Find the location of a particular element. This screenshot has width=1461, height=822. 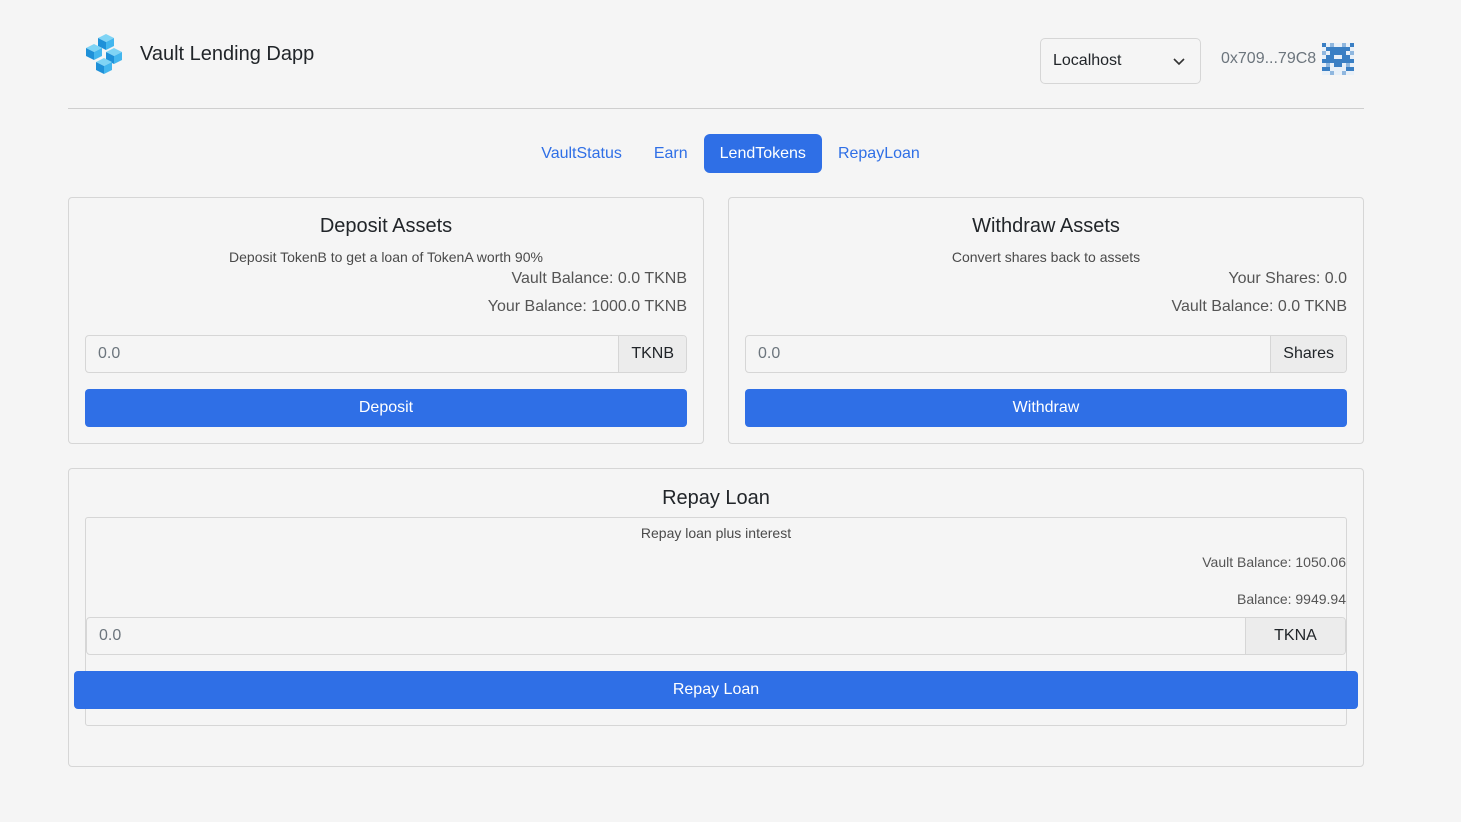

repay-balance: Balance: 9949.94 is located at coordinates (1291, 599).